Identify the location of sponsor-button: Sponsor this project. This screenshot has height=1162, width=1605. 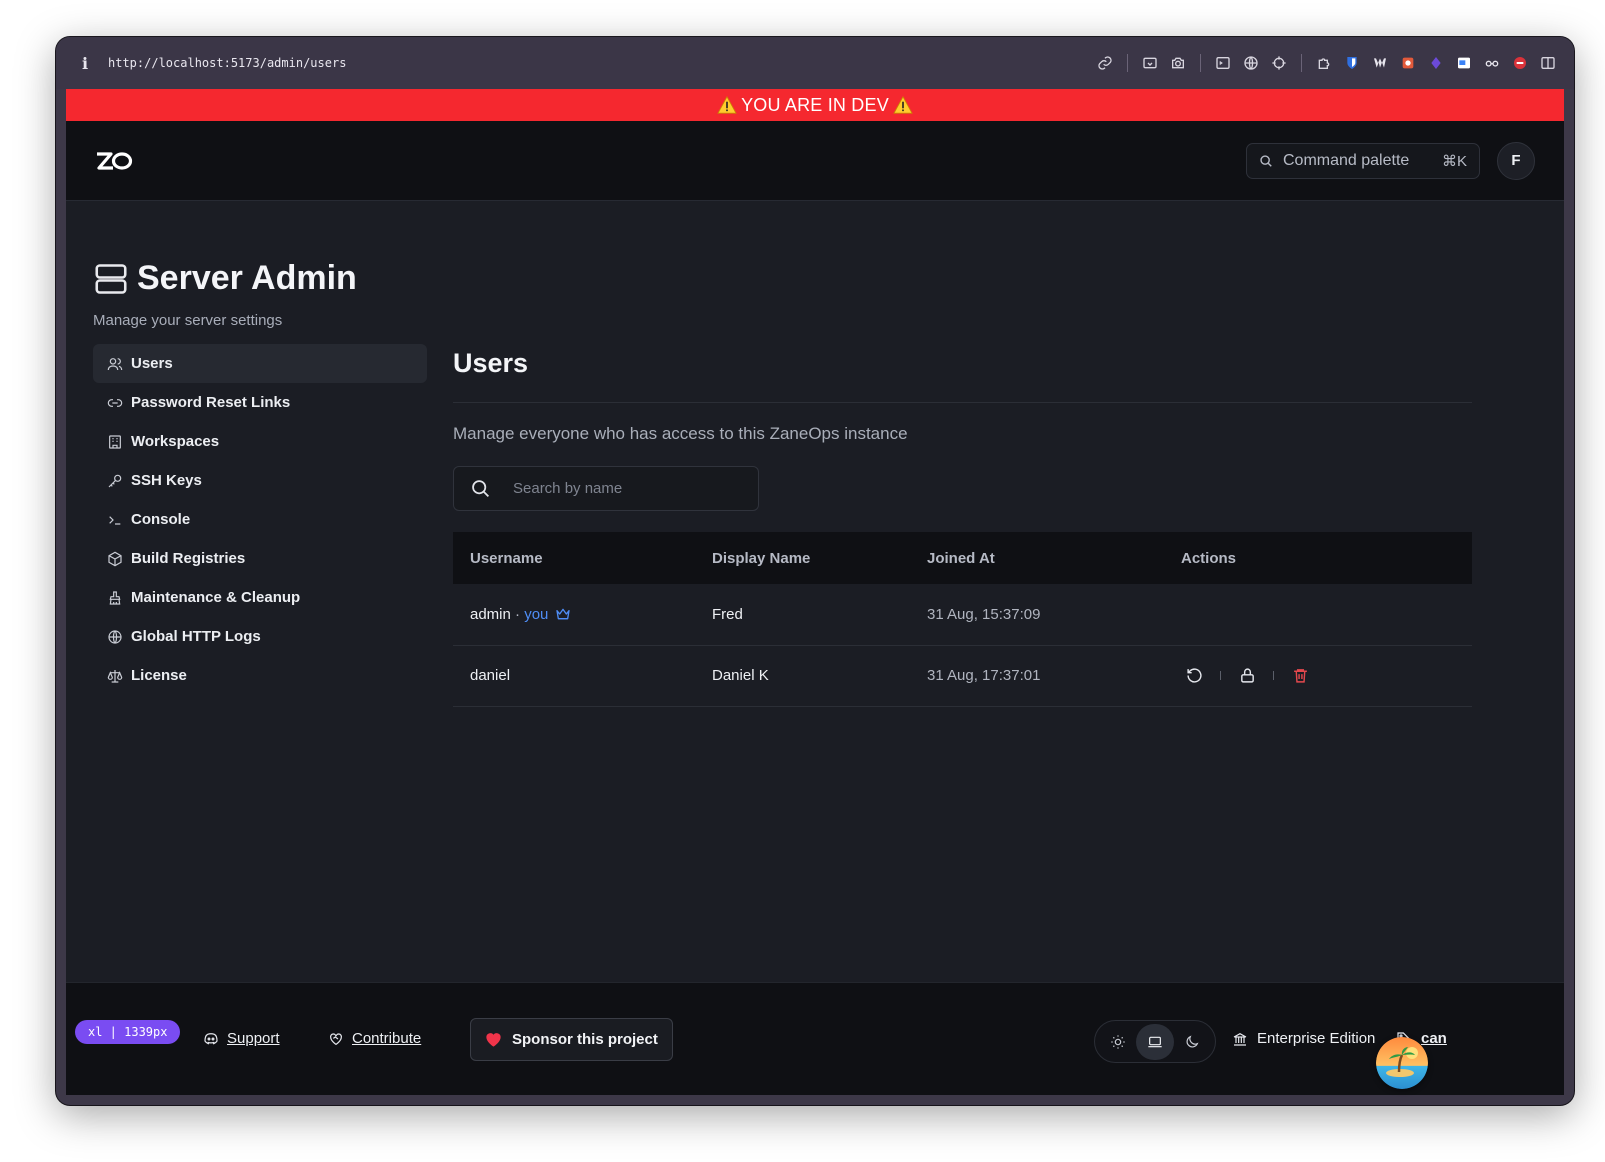
(571, 1039).